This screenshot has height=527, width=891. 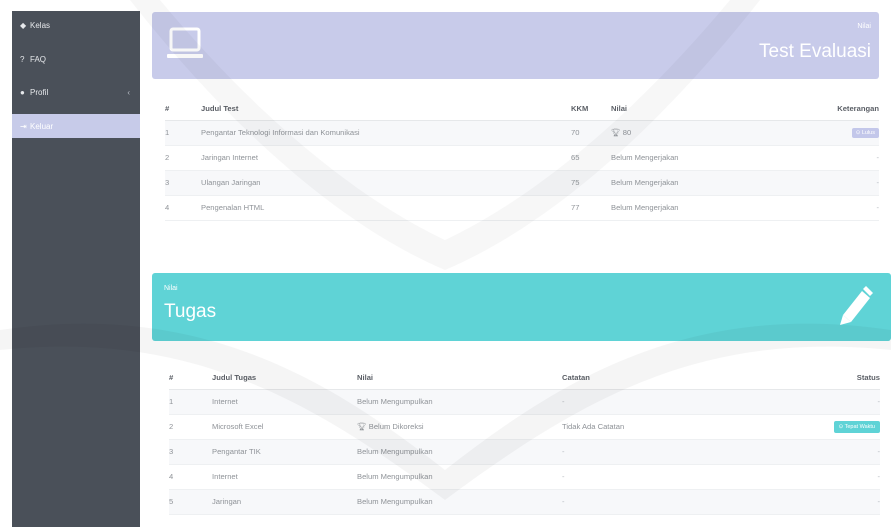 What do you see at coordinates (591, 109) in the screenshot?
I see `column-header: KKM` at bounding box center [591, 109].